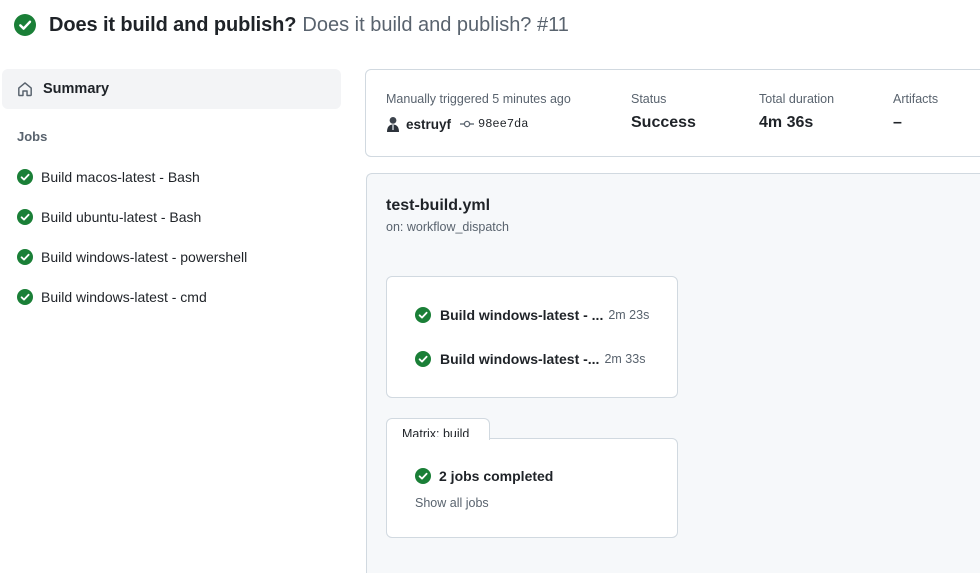  What do you see at coordinates (435, 24) in the screenshot?
I see `run-subtitle: Does it build and publish? #11` at bounding box center [435, 24].